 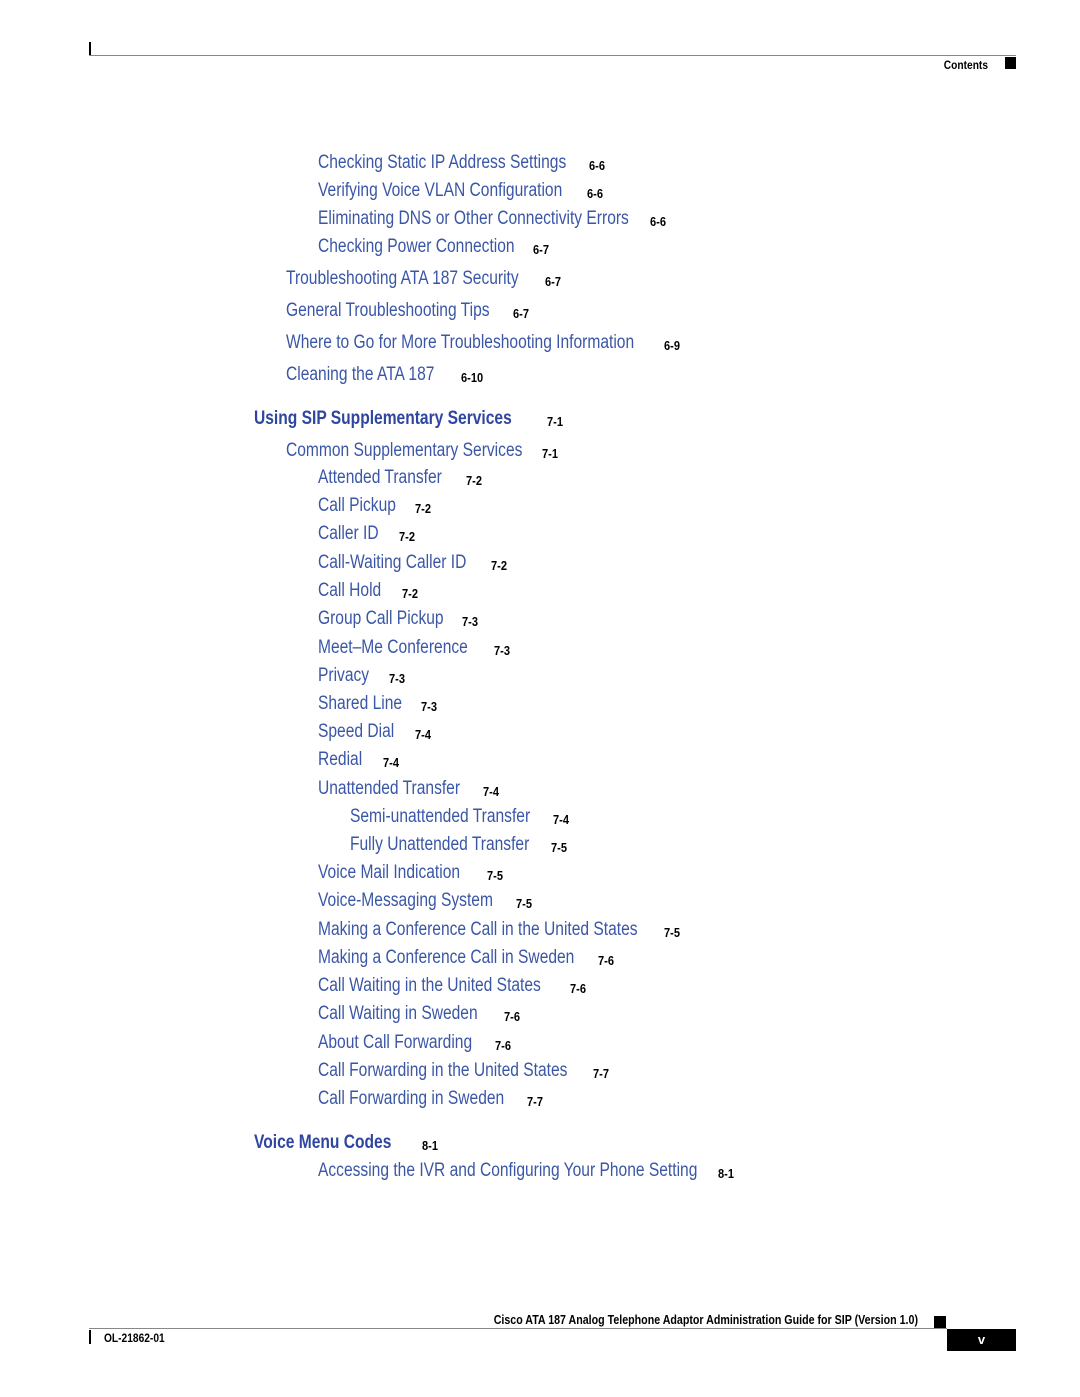 I want to click on toc-entry-link: Call Forwarding in the United States, so click(x=470, y=1071).